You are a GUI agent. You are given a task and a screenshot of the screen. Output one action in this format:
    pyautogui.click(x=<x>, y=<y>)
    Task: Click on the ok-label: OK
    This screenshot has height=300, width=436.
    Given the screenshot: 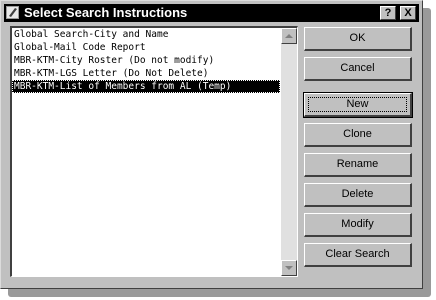 What is the action you would take?
    pyautogui.click(x=357, y=38)
    